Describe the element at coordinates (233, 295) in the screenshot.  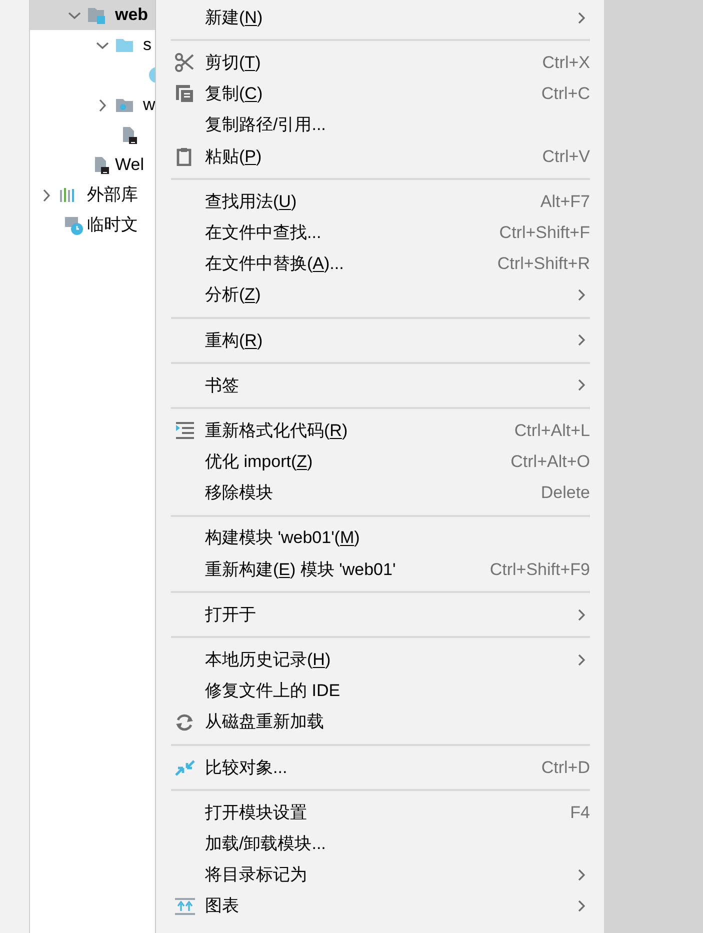
I see `menu-item-label: 分析(Z)` at that location.